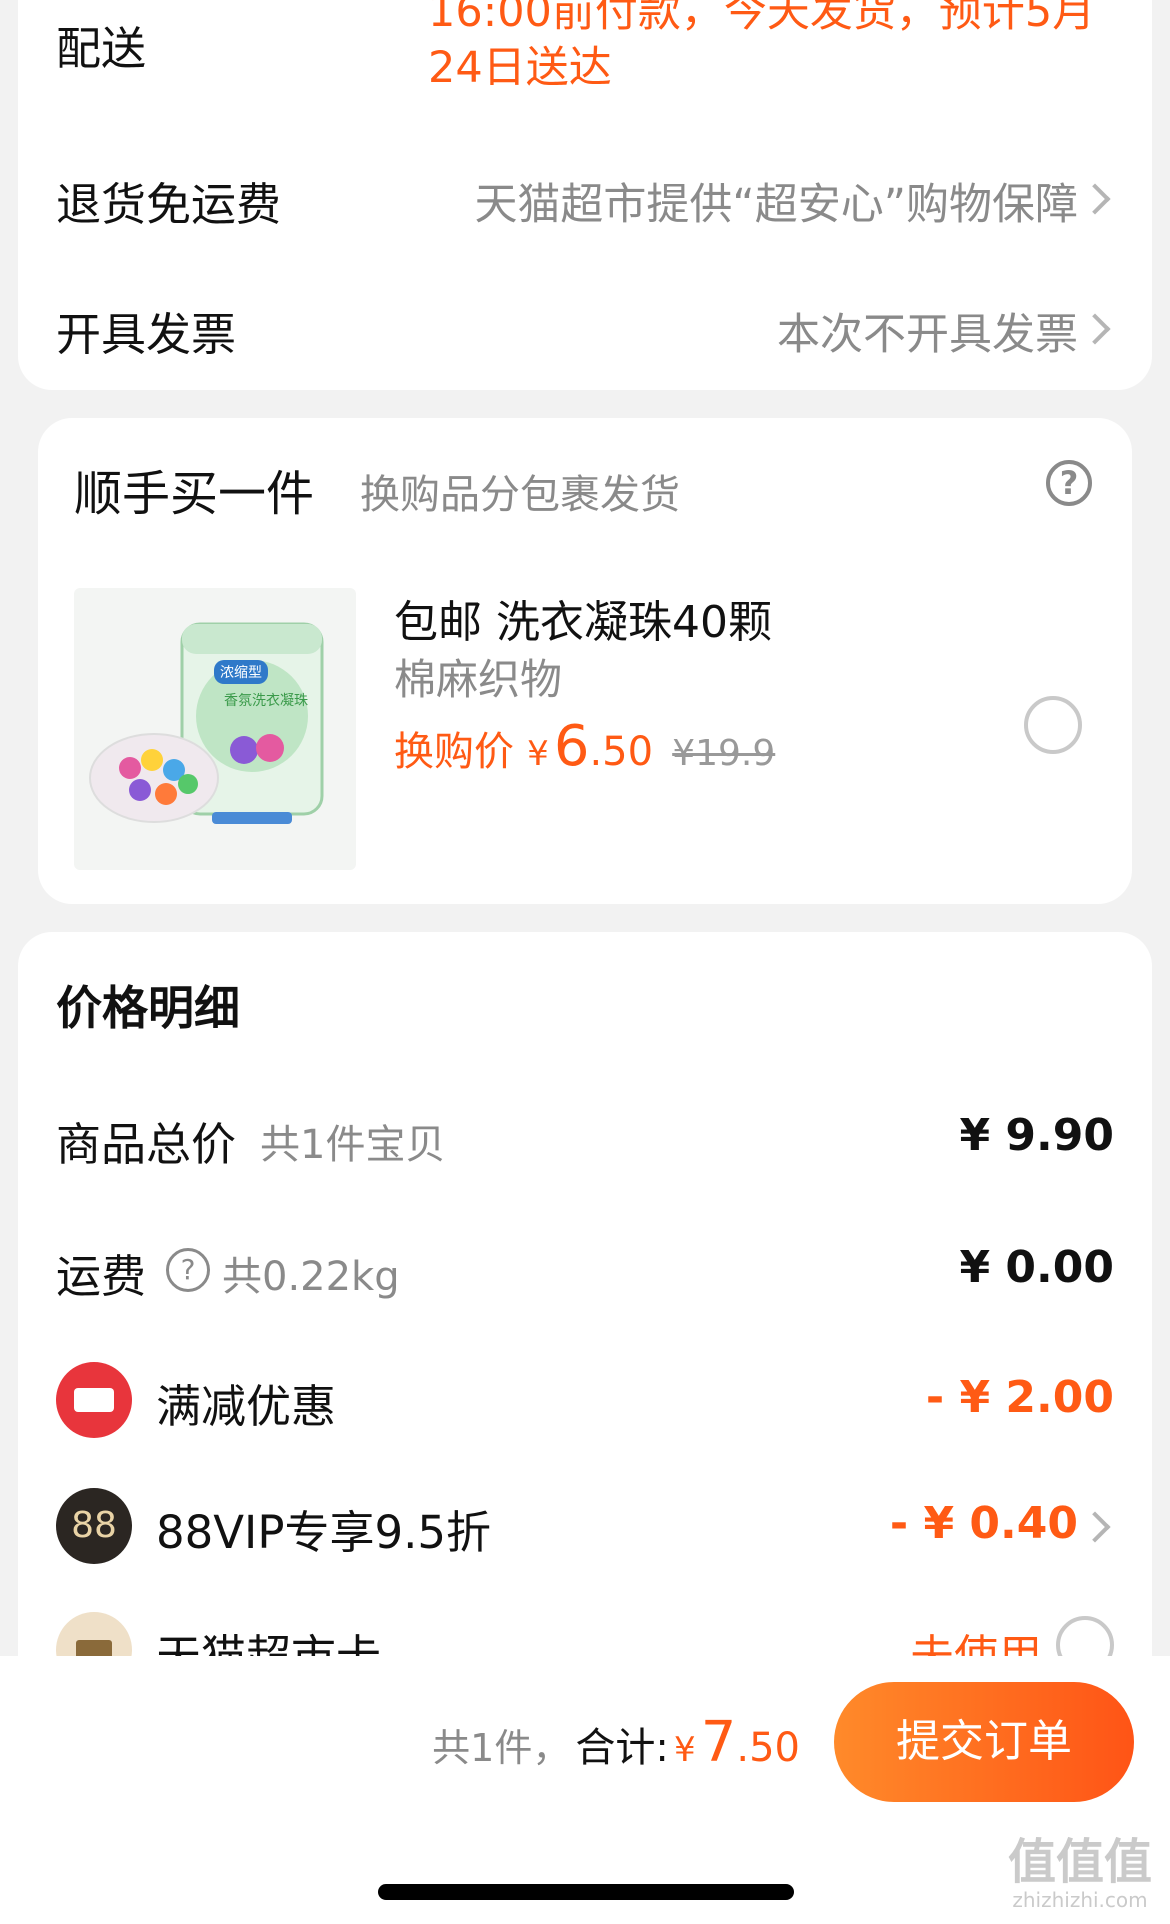 The height and width of the screenshot is (1924, 1170). What do you see at coordinates (101, 48) in the screenshot?
I see `delivery-label: 配送` at bounding box center [101, 48].